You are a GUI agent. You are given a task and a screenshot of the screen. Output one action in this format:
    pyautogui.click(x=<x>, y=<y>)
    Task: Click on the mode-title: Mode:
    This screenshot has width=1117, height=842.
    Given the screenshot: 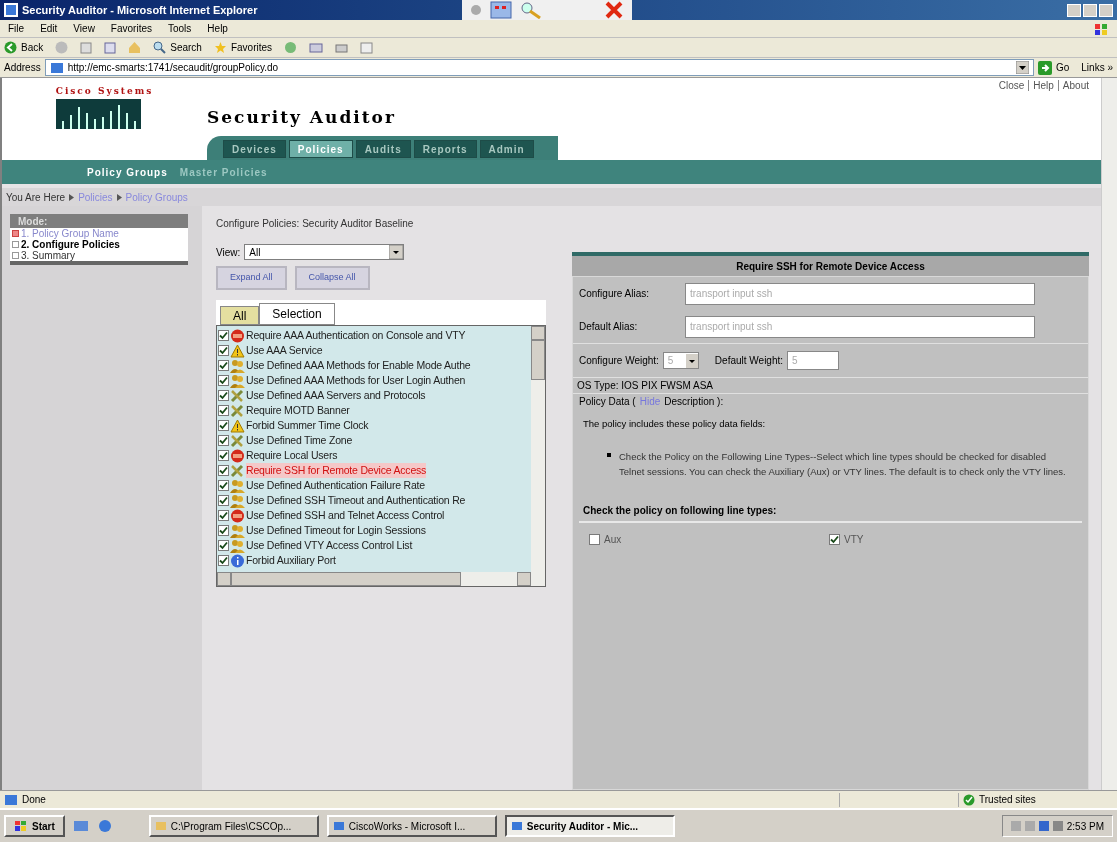 What is the action you would take?
    pyautogui.click(x=99, y=221)
    